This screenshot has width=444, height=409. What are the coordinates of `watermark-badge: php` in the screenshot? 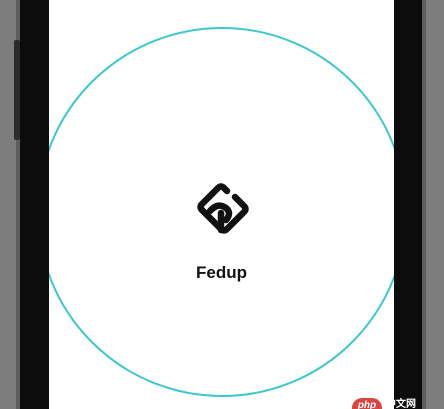 It's located at (367, 403).